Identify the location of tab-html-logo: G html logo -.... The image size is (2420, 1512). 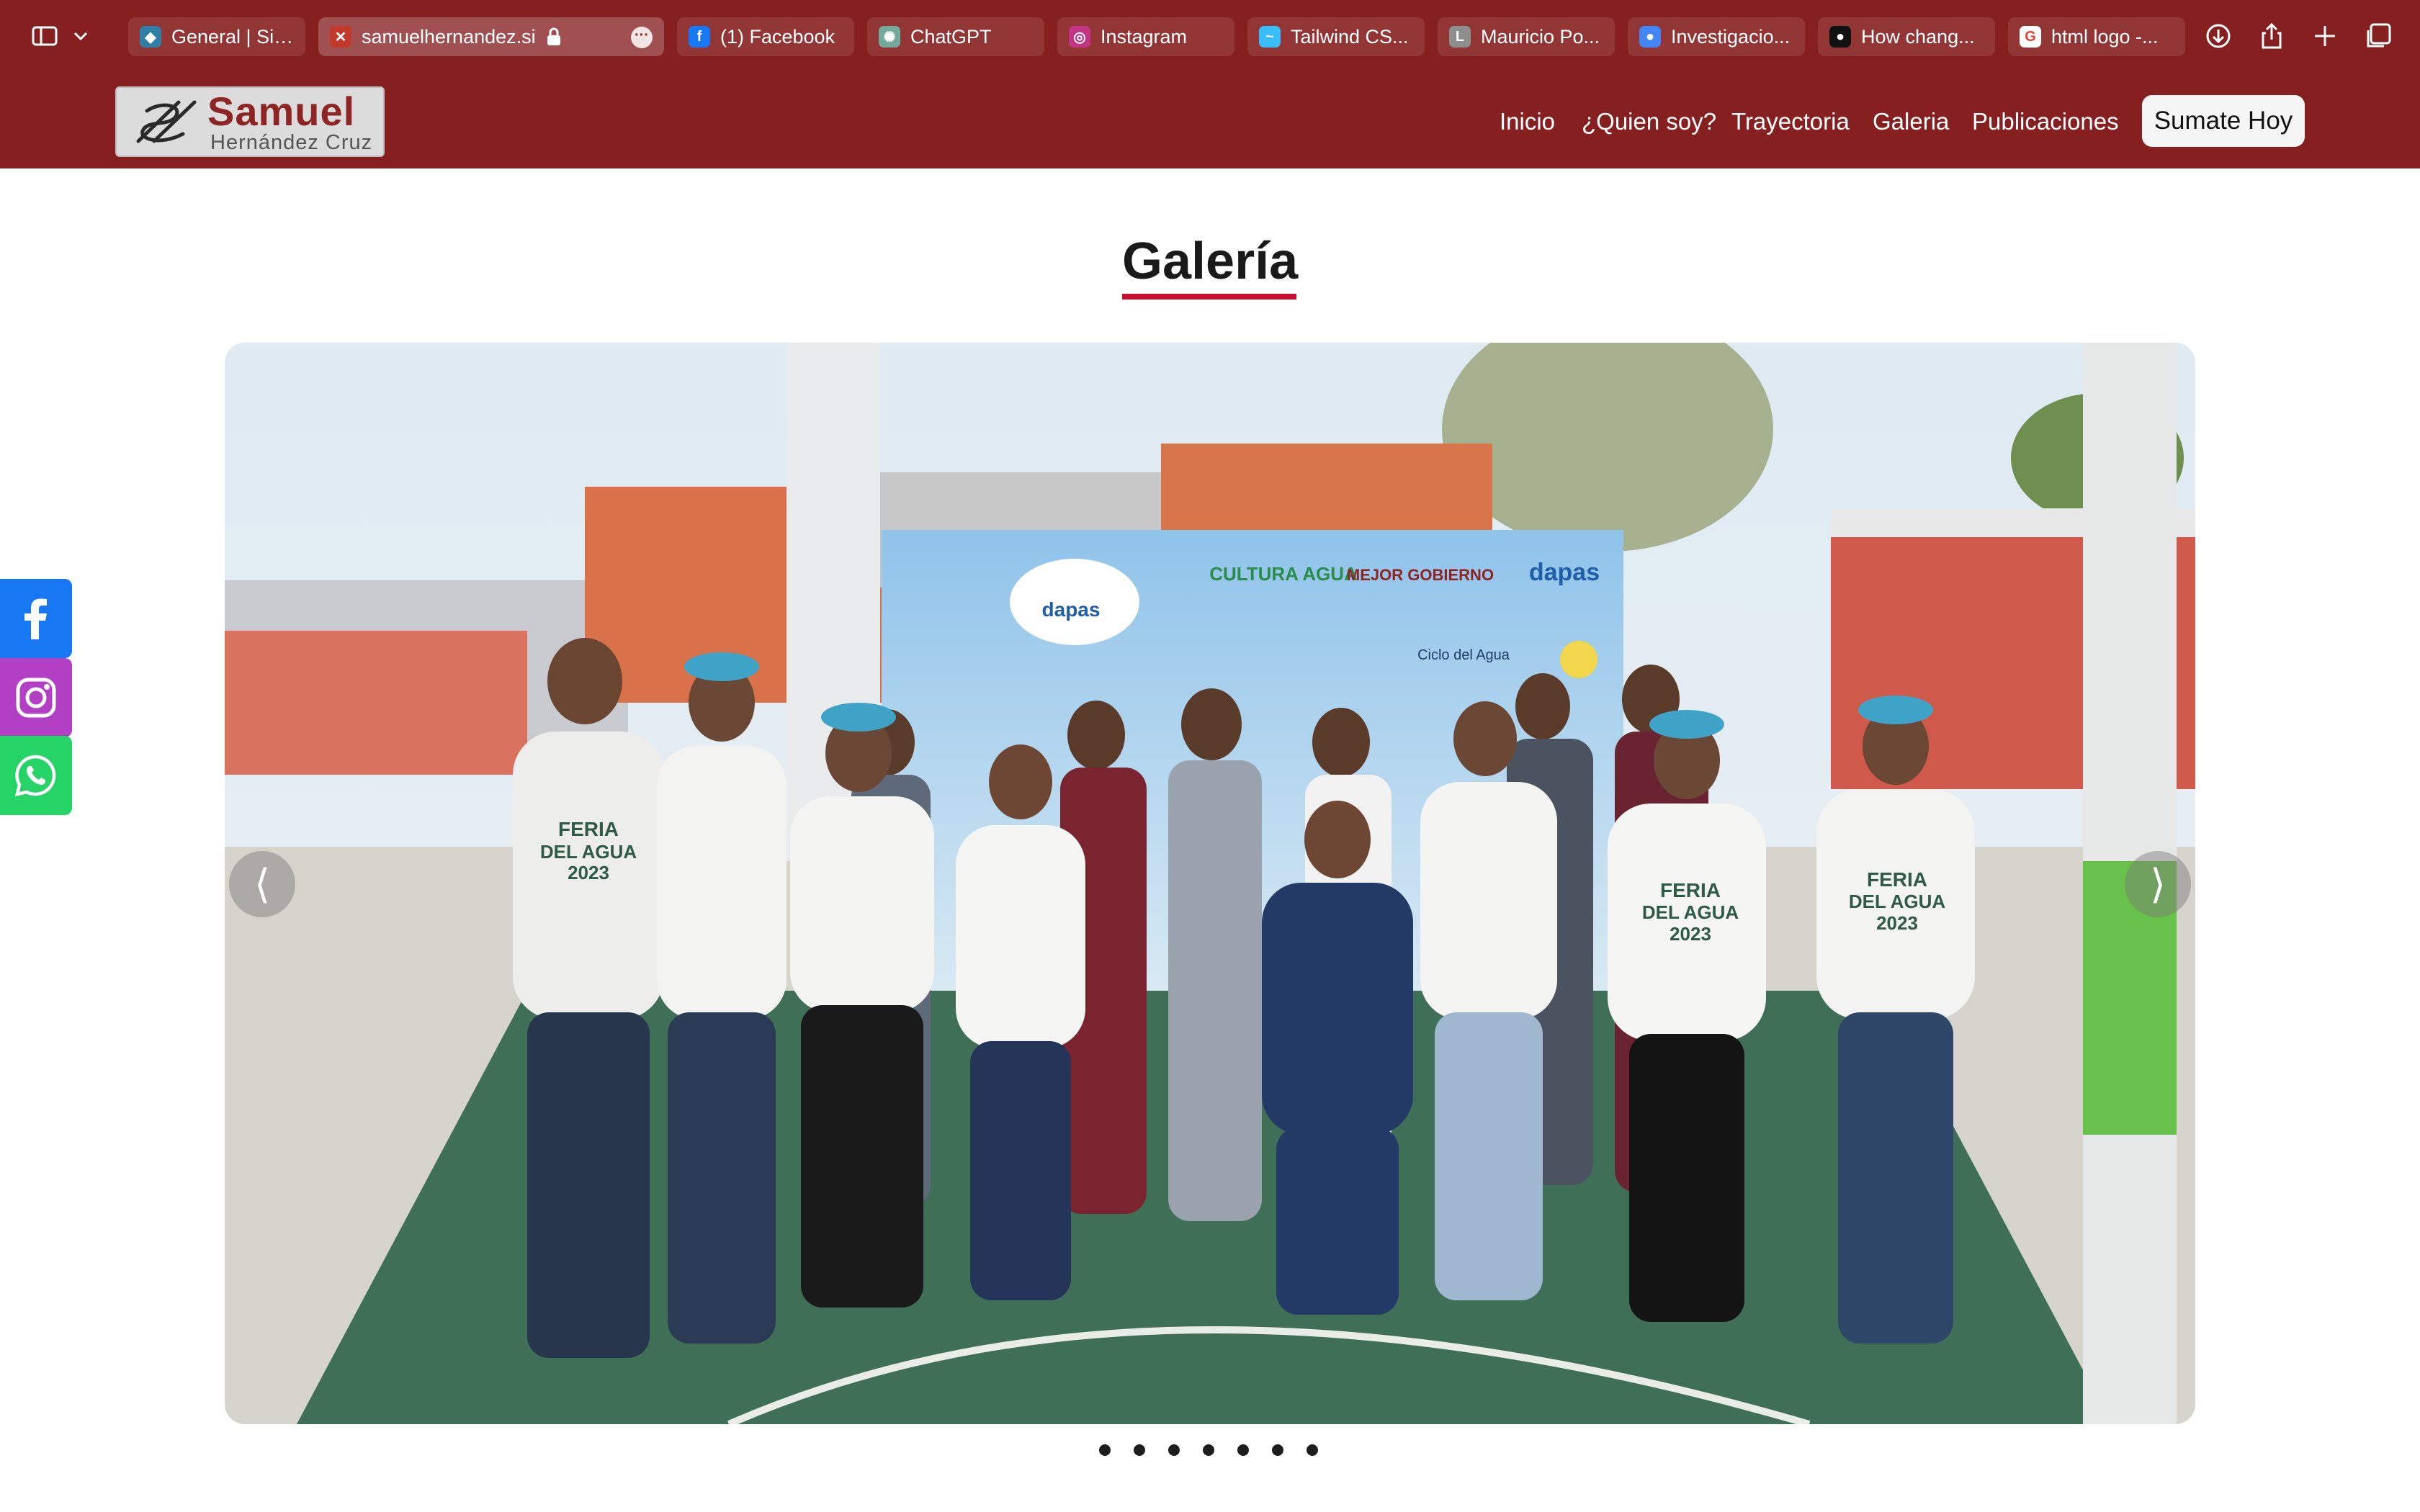
(2096, 36).